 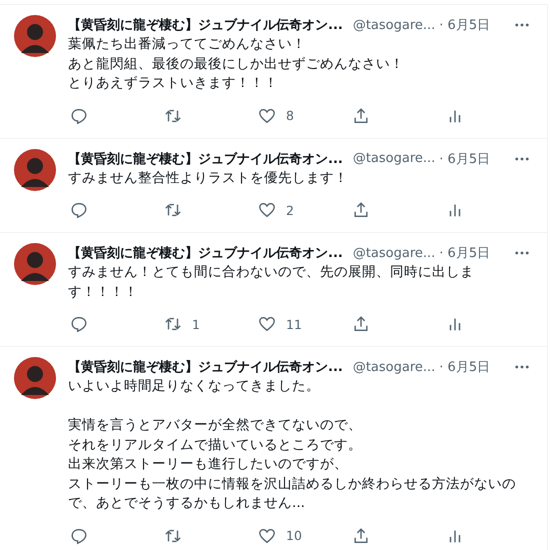 What do you see at coordinates (271, 272) in the screenshot?
I see `tweet-text-line: すみません！とても間に合わないので、先の展開、同時に出しま` at bounding box center [271, 272].